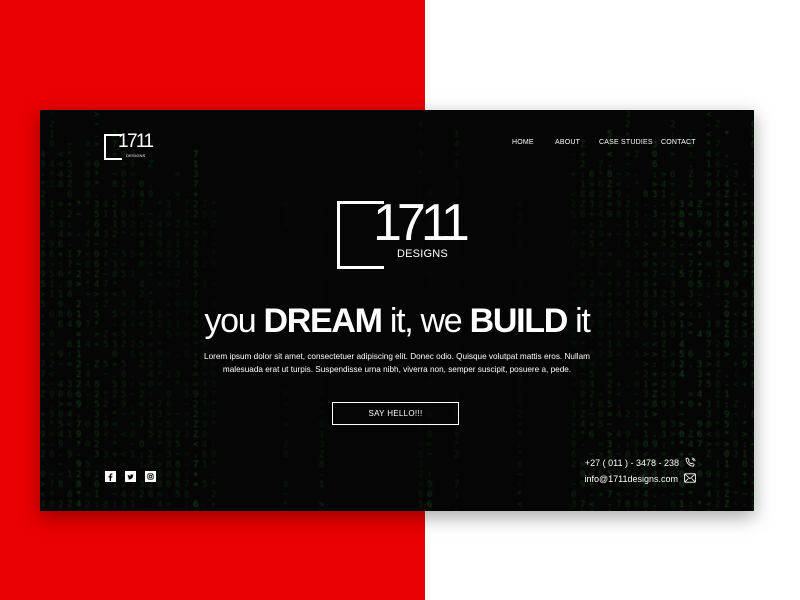 The height and width of the screenshot is (600, 800). I want to click on logo-word: DESIGNS, so click(136, 155).